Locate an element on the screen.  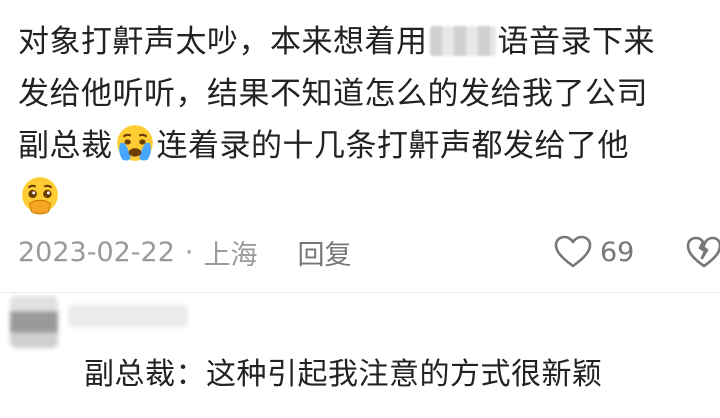
comment-date: 2023-02-22 is located at coordinates (96, 252).